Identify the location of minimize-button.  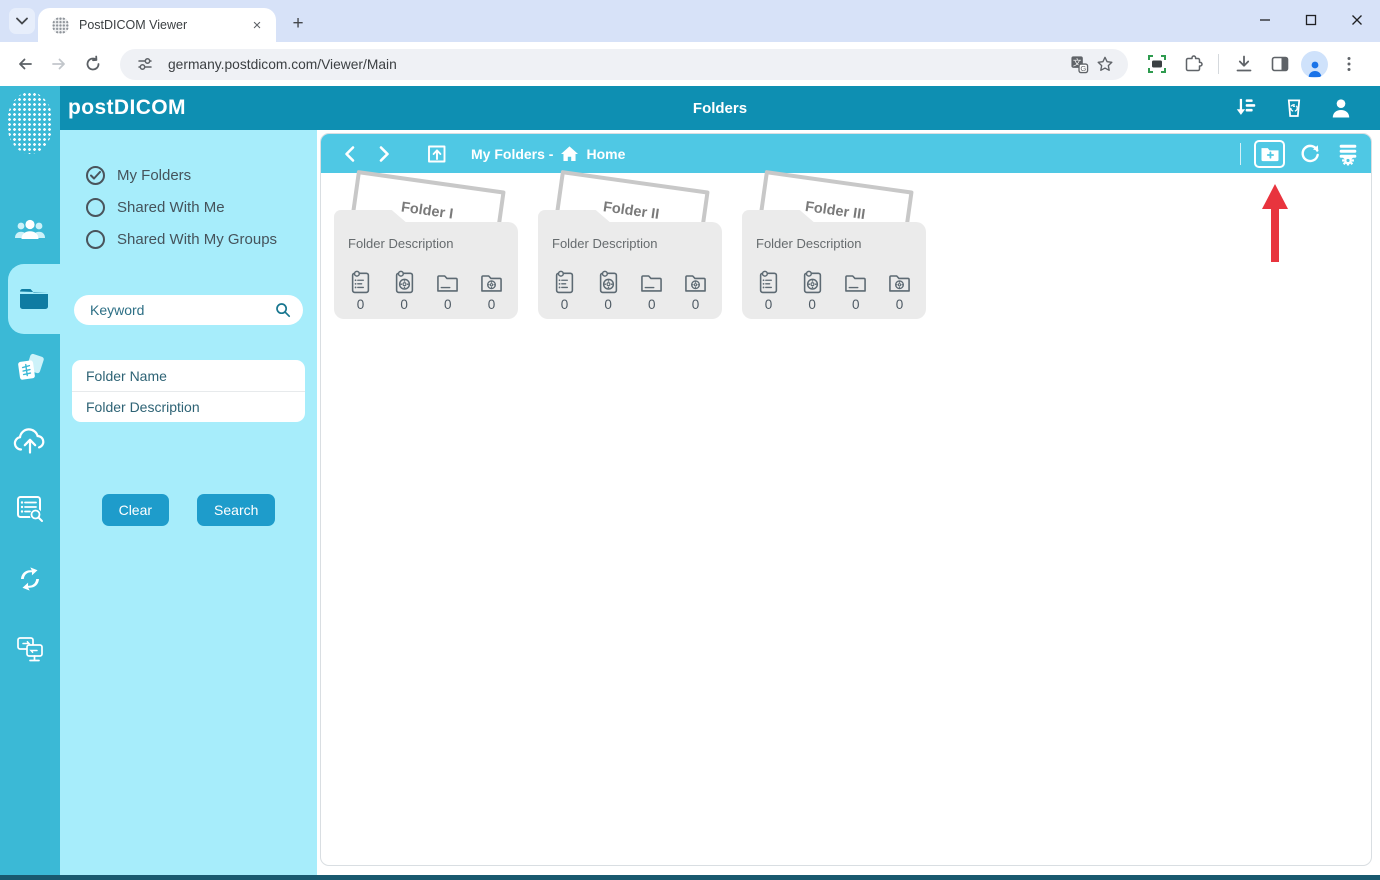
(1265, 20).